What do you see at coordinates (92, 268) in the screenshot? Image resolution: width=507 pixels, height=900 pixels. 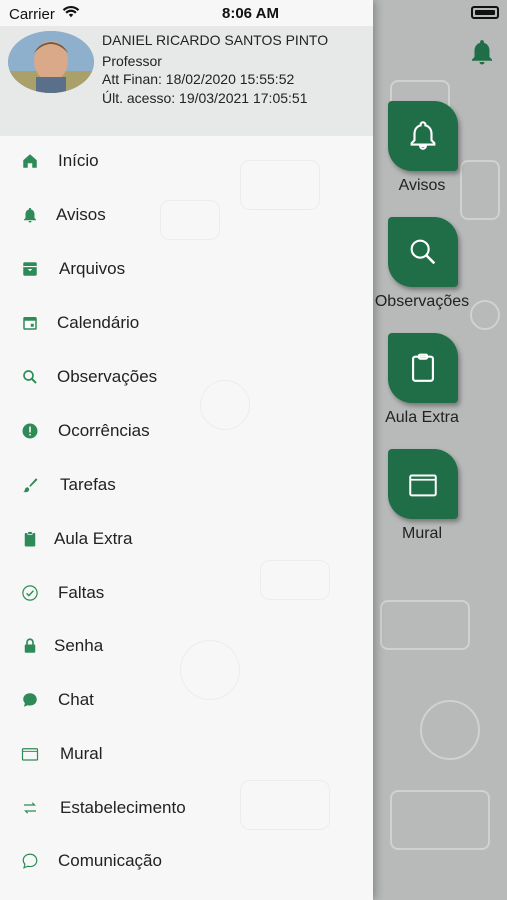 I see `menu-item-label: Arquivos` at bounding box center [92, 268].